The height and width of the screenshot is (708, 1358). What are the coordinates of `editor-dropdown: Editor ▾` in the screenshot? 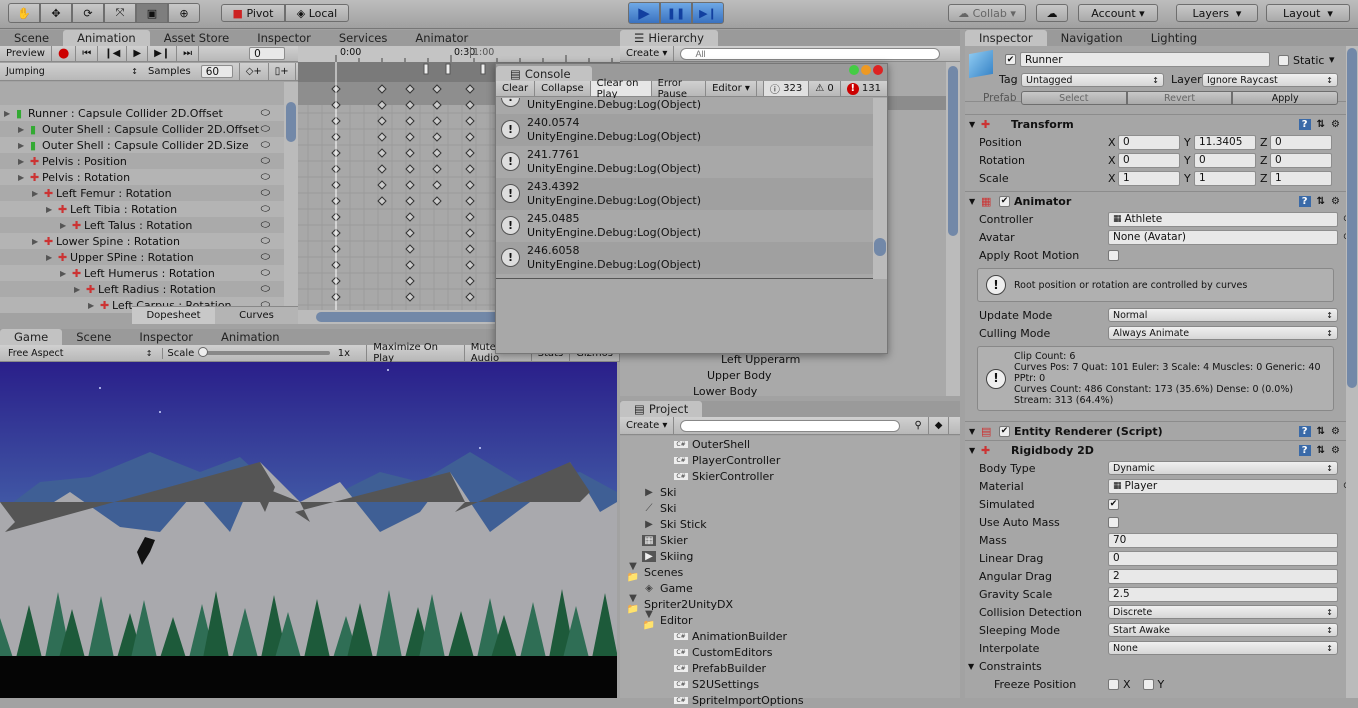 It's located at (731, 88).